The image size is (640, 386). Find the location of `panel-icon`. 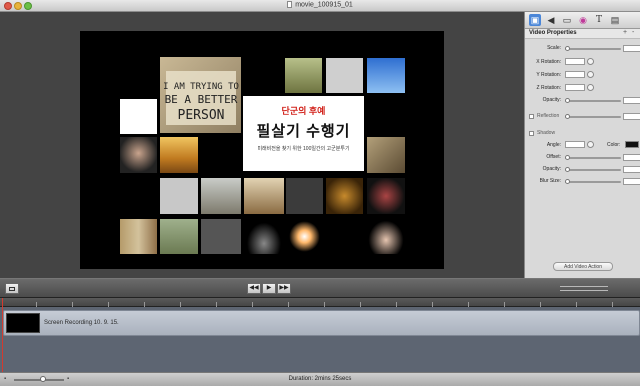

panel-icon is located at coordinates (12, 289).